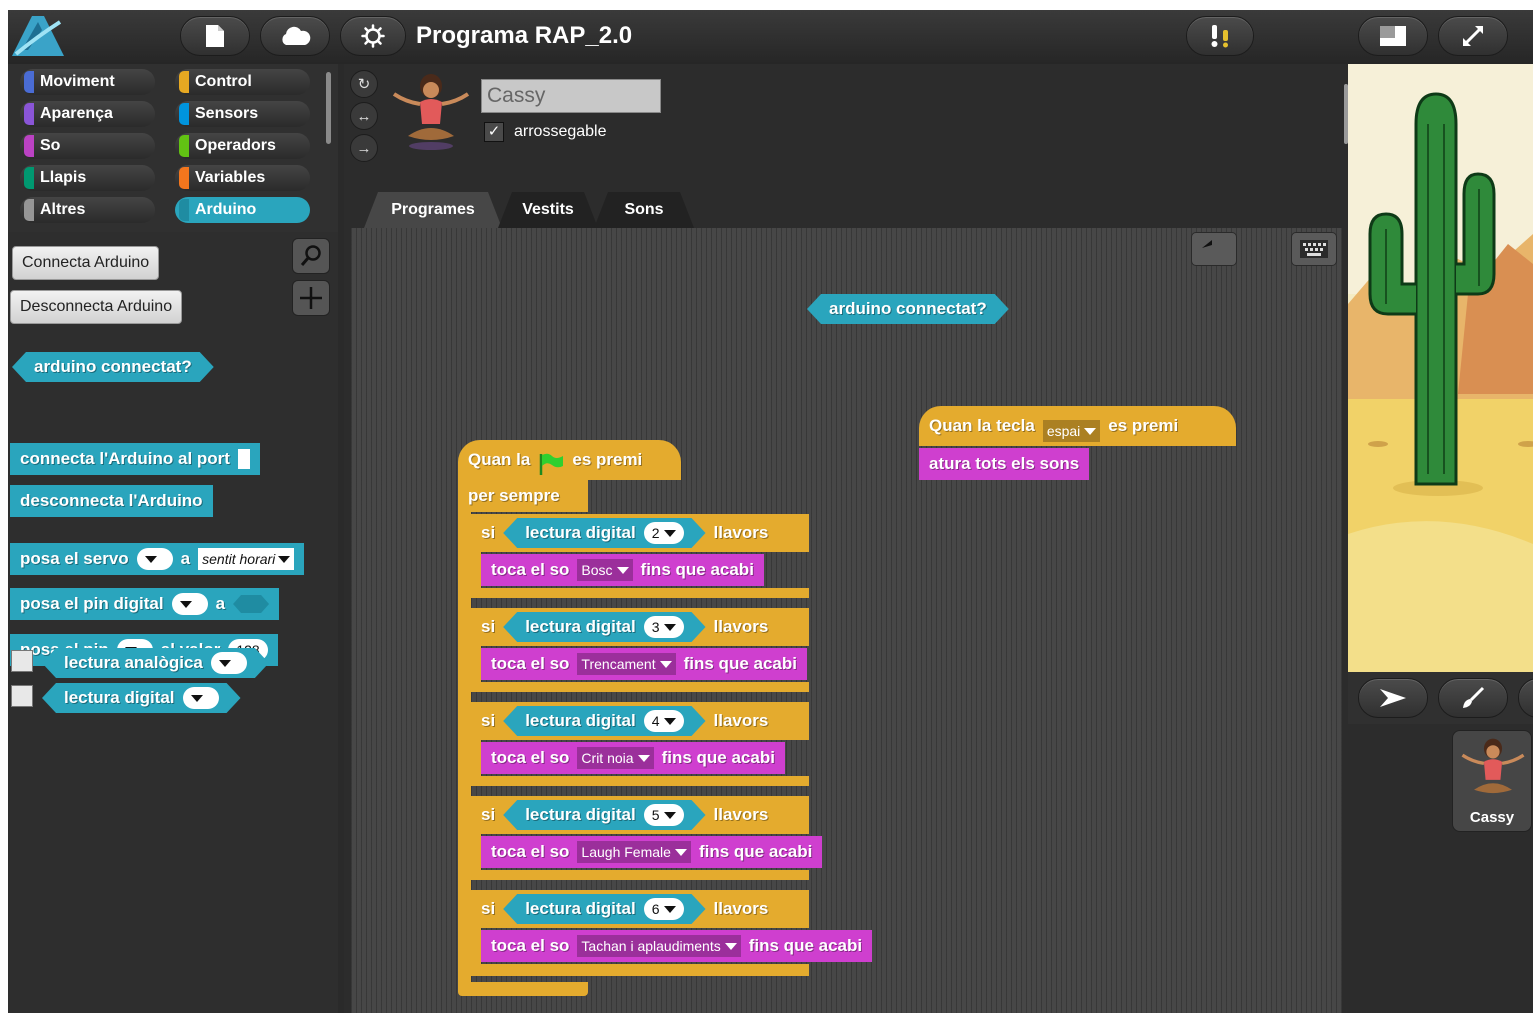 The height and width of the screenshot is (1013, 1533). What do you see at coordinates (189, 604) in the screenshot?
I see `digital-pin-dropdown` at bounding box center [189, 604].